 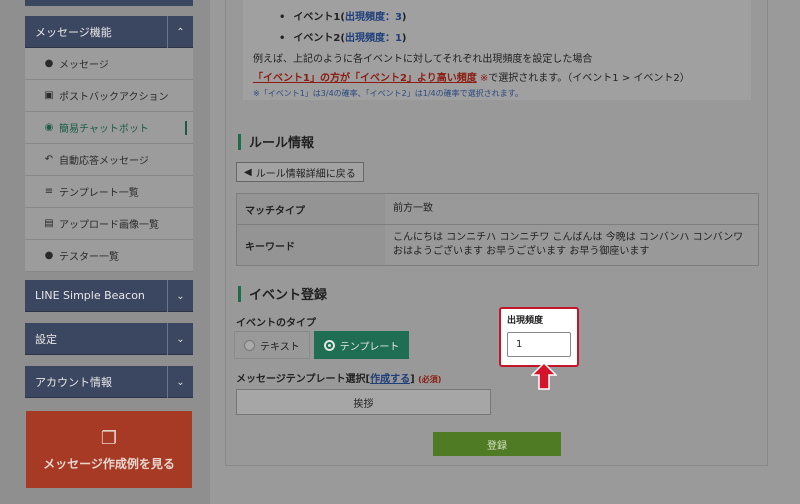 What do you see at coordinates (89, 257) in the screenshot?
I see `sidebar-item-label: テスター一覧` at bounding box center [89, 257].